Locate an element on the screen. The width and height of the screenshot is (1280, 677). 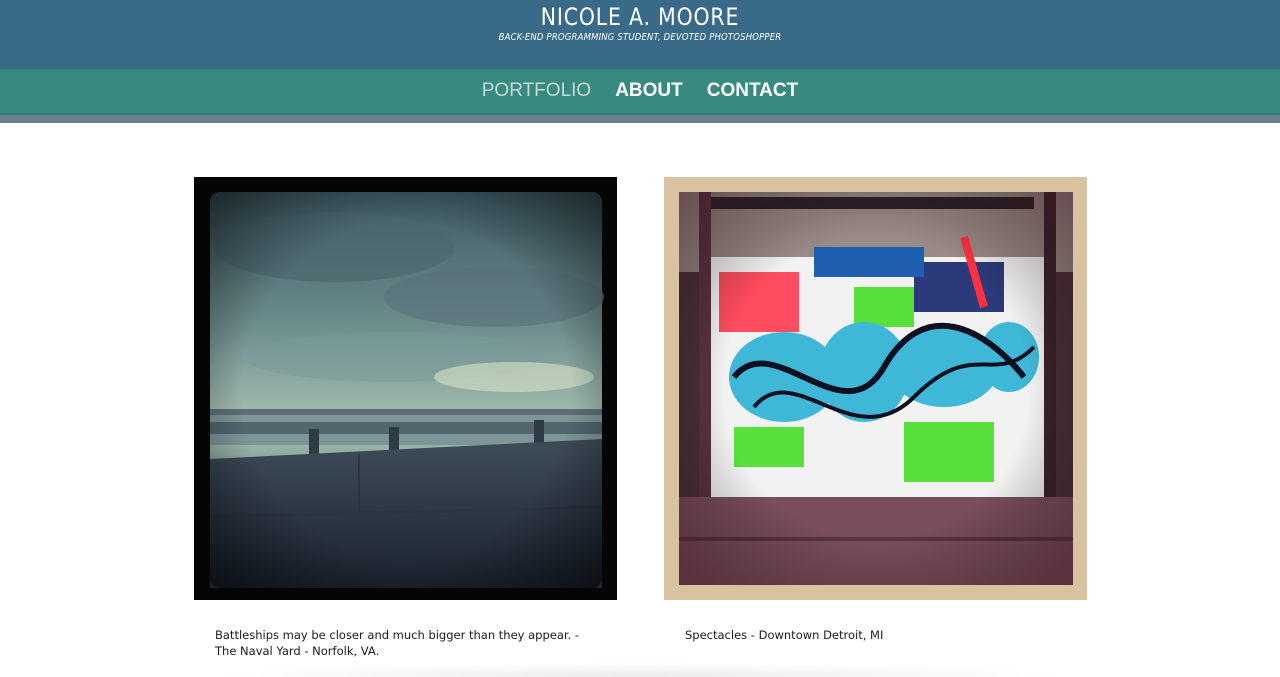
nav-item-about: ABOUT is located at coordinates (649, 91).